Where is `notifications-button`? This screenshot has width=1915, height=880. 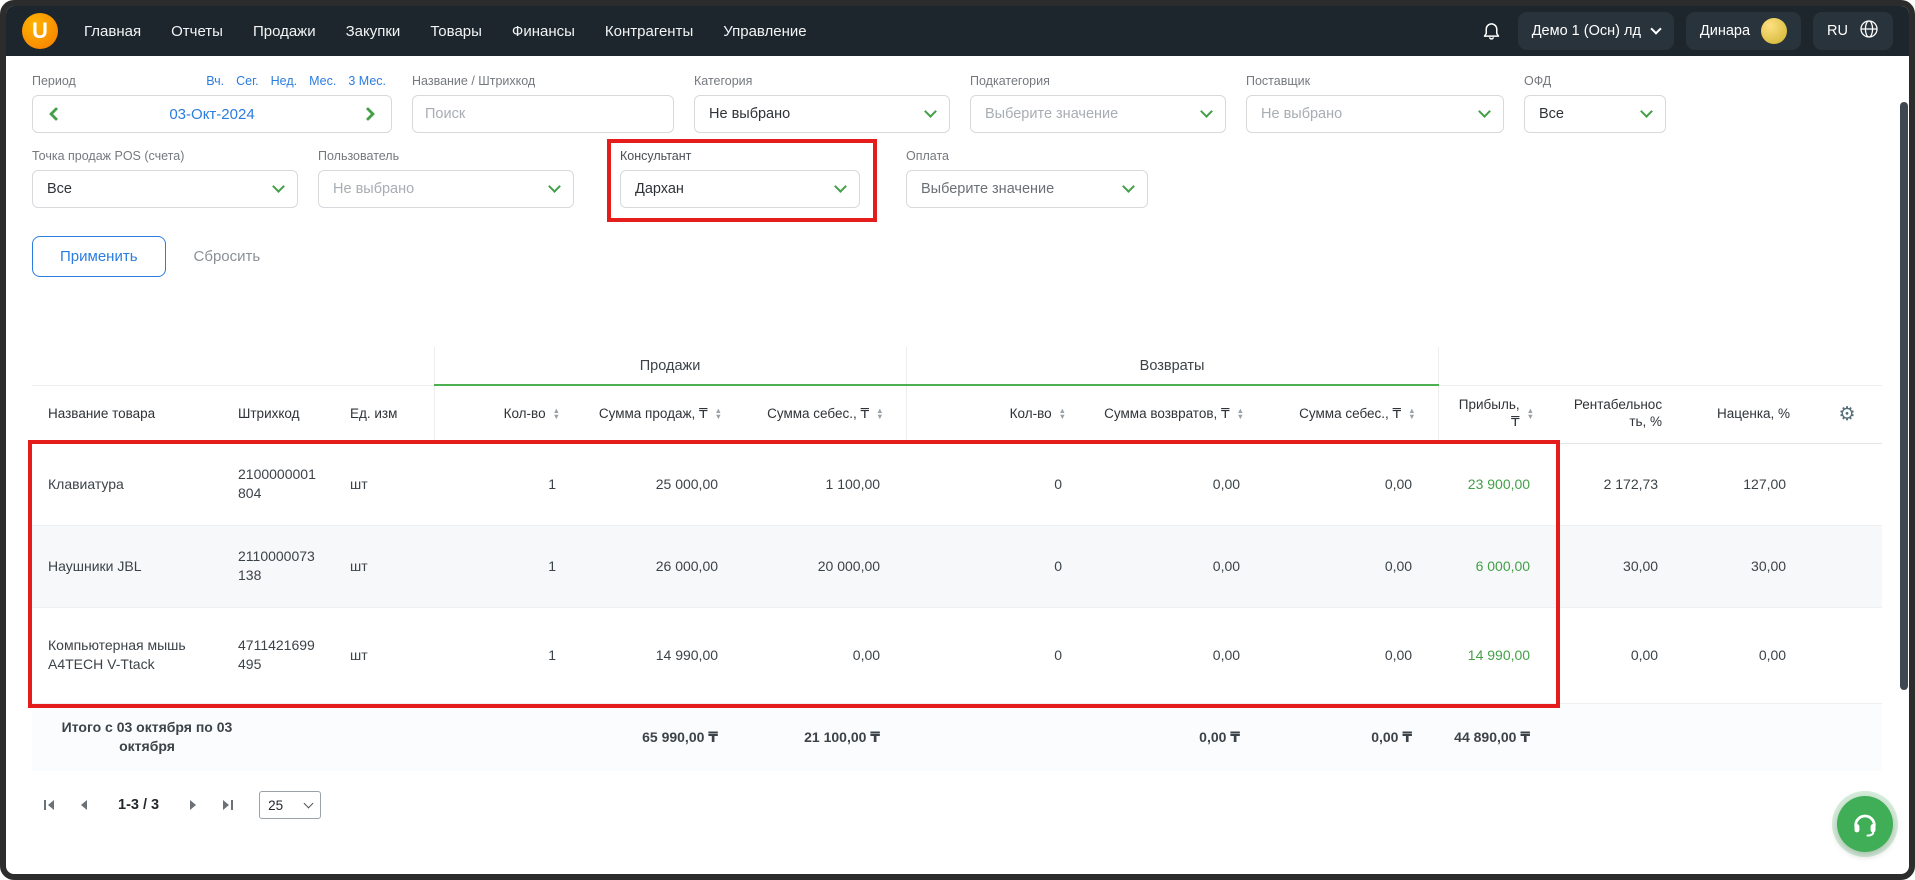
notifications-button is located at coordinates (1491, 31).